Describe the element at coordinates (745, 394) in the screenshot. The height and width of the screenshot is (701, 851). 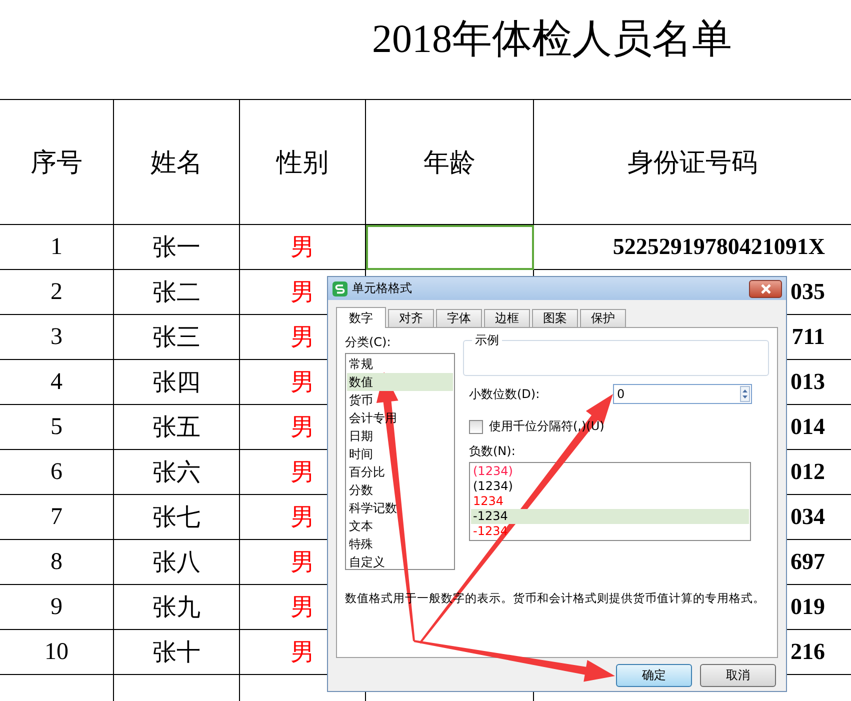
I see `spinner-arrows-icon` at that location.